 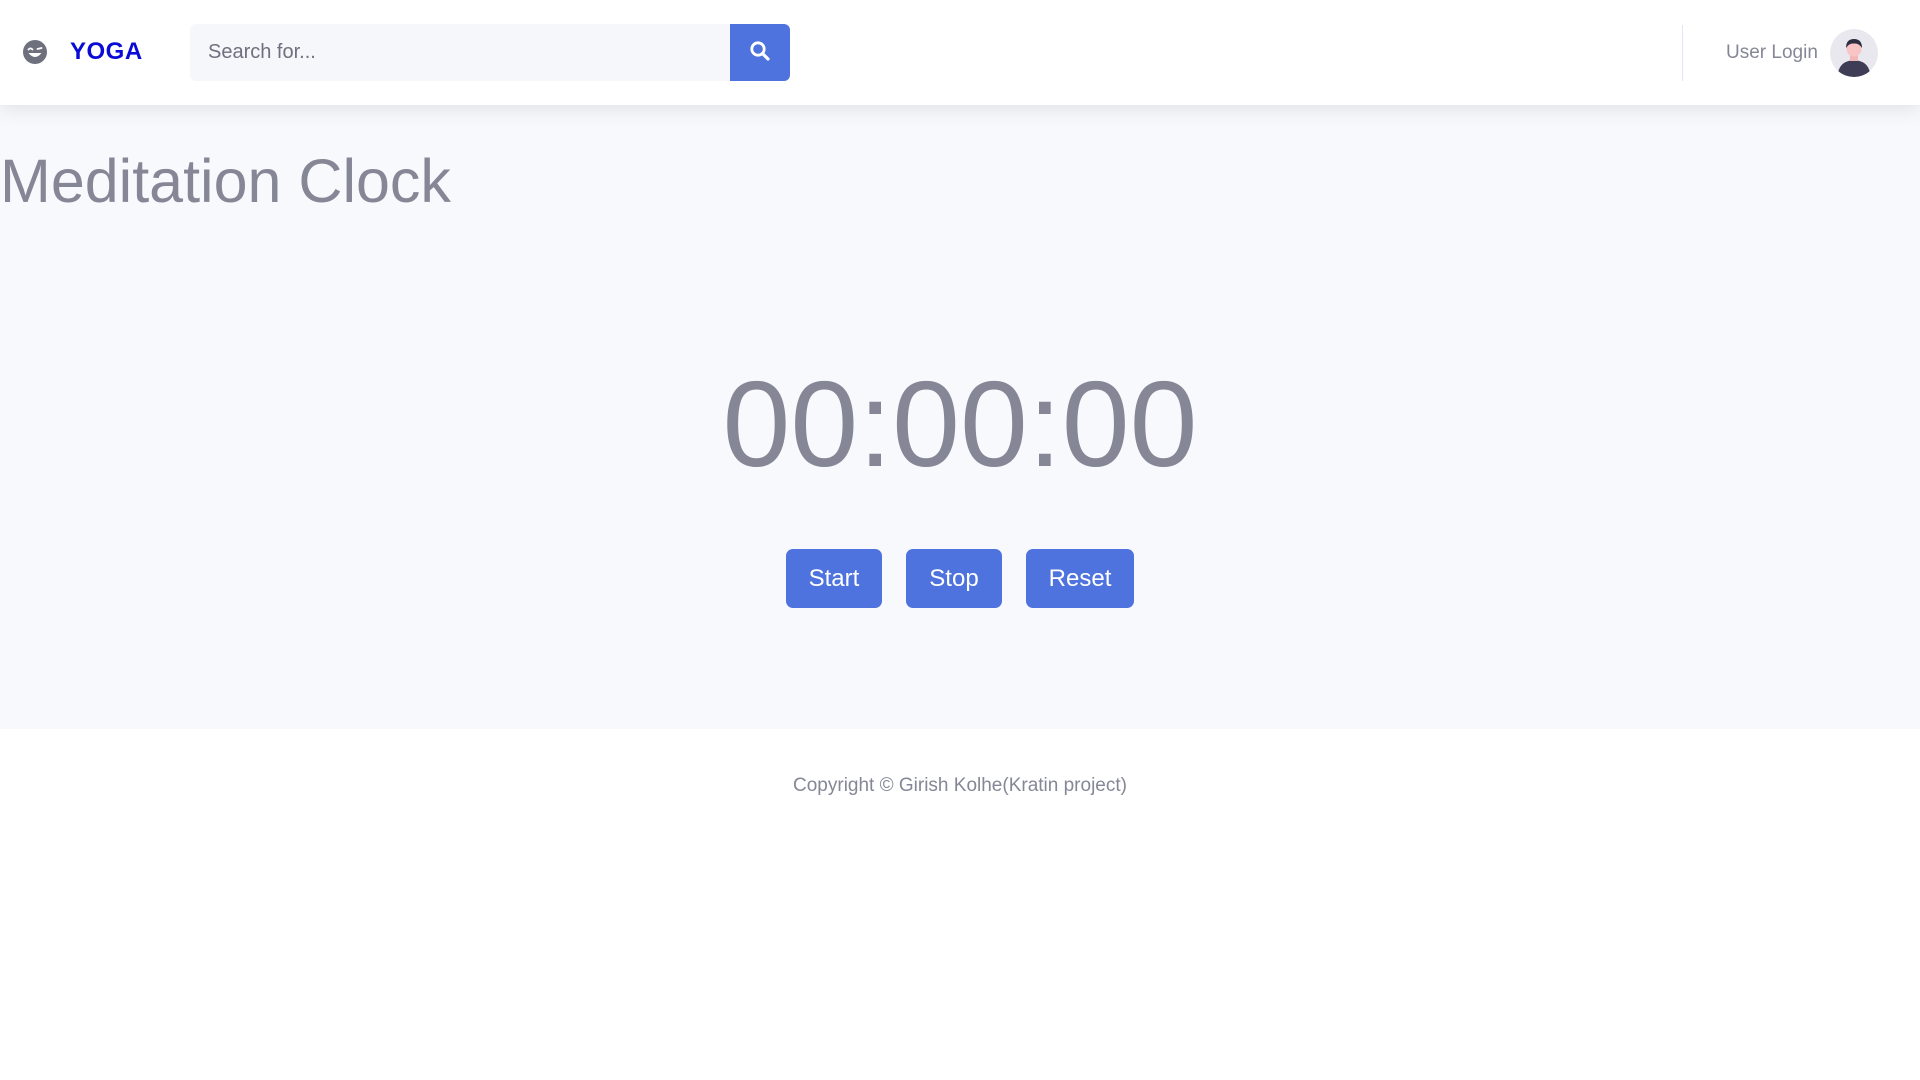 I want to click on clock-display: 00:00:00, so click(x=960, y=424).